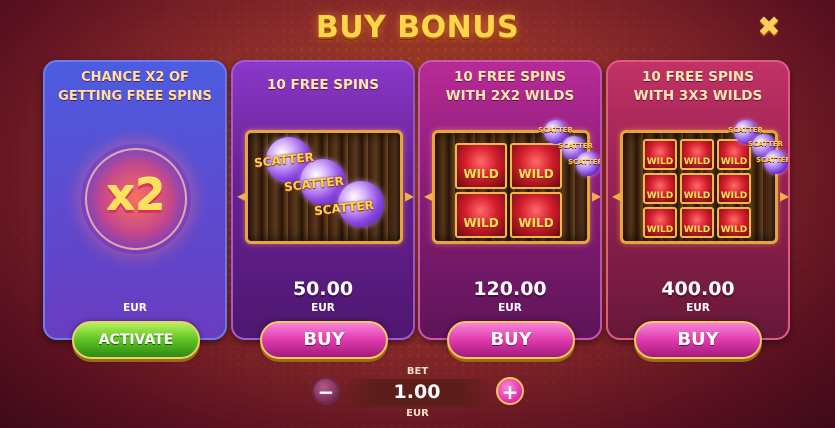 This screenshot has height=428, width=835. Describe the element at coordinates (698, 289) in the screenshot. I see `card-price: 400.00` at that location.